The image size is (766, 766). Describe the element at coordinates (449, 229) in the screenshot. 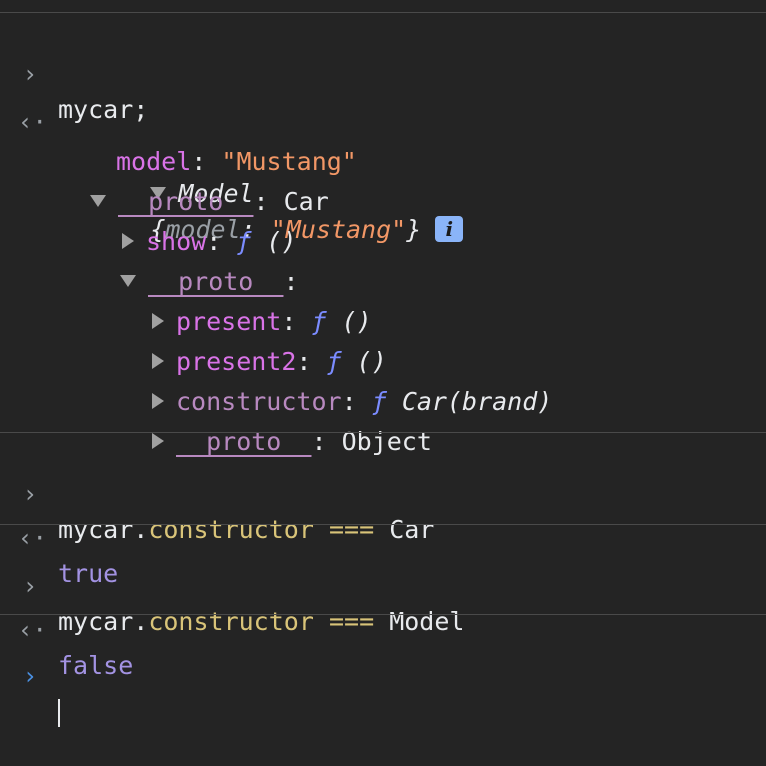

I see `info-icon: i` at that location.